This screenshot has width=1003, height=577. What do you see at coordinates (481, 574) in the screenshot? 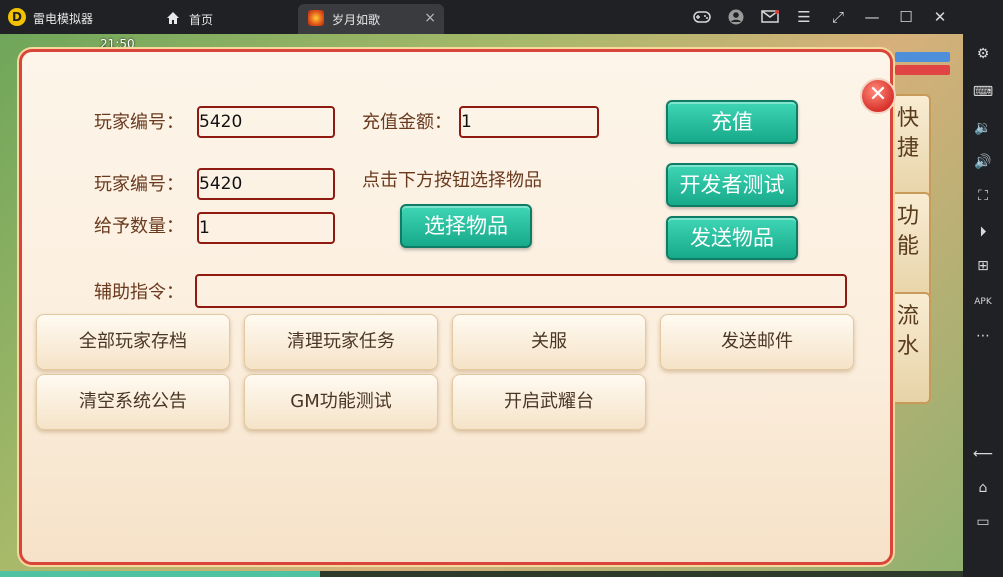
I see `exp-bar` at bounding box center [481, 574].